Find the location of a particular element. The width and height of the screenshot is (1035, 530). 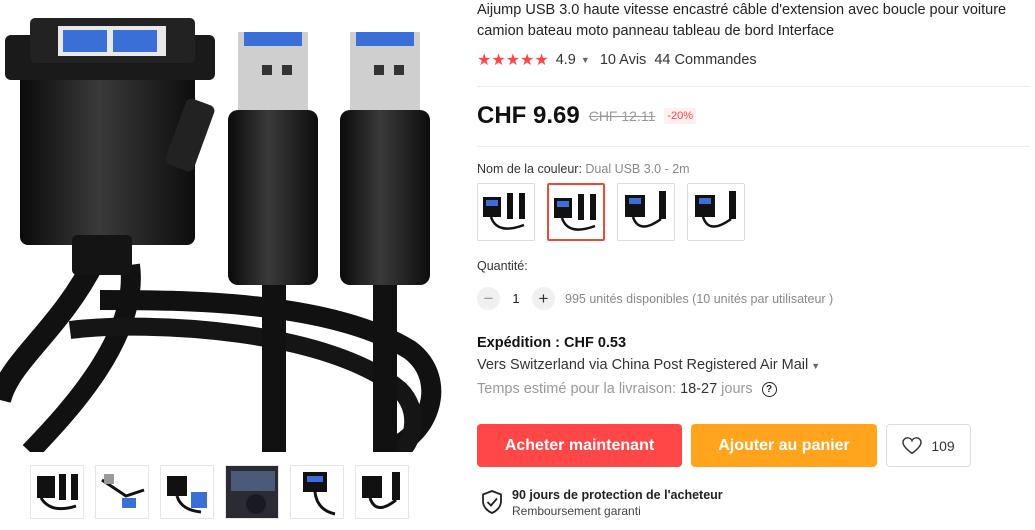

current-price: CHF 9.69 is located at coordinates (528, 115).